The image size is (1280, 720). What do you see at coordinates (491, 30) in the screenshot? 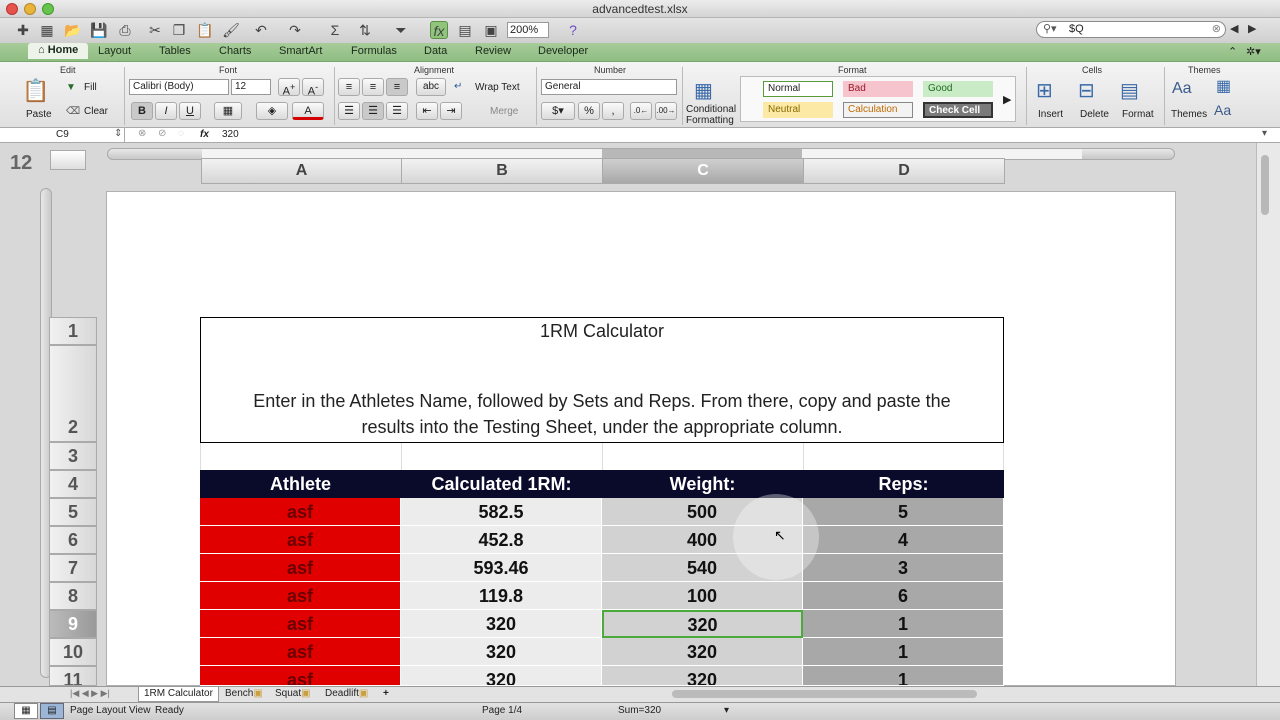
I see `gallery-icon: ▣` at bounding box center [491, 30].